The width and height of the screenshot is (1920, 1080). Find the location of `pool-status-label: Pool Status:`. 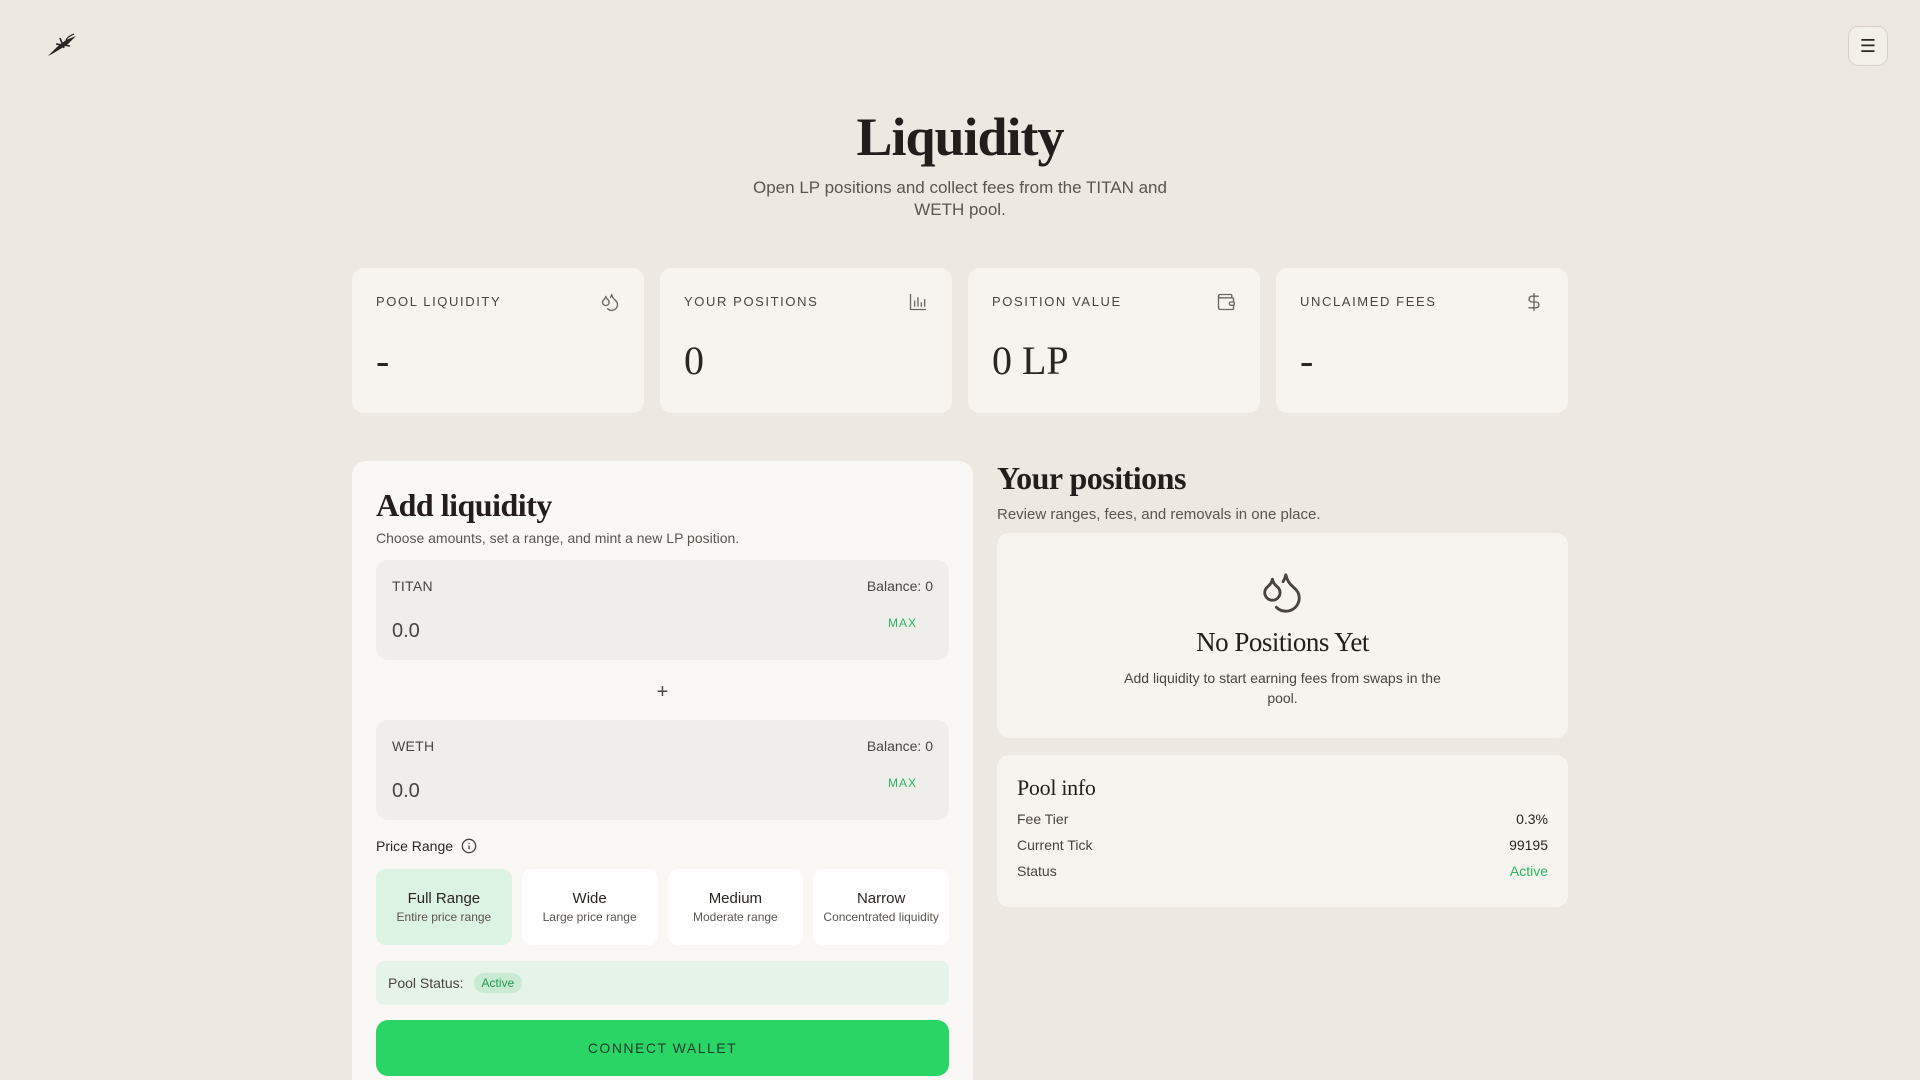

pool-status-label: Pool Status: is located at coordinates (426, 983).